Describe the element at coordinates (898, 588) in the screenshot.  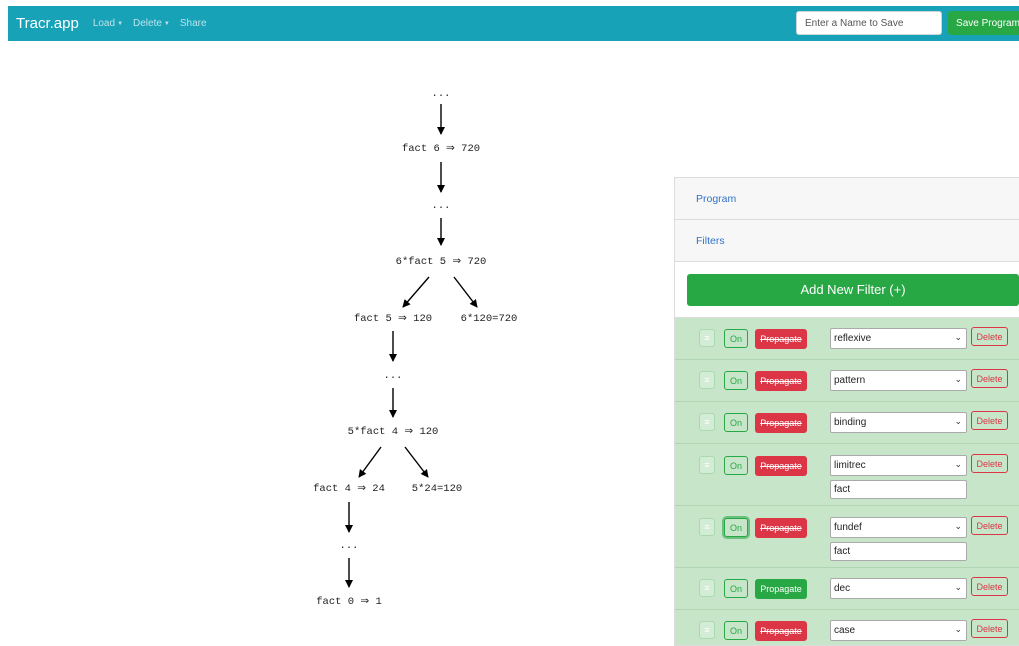
I see `filter-type-select: dec ⌄` at that location.